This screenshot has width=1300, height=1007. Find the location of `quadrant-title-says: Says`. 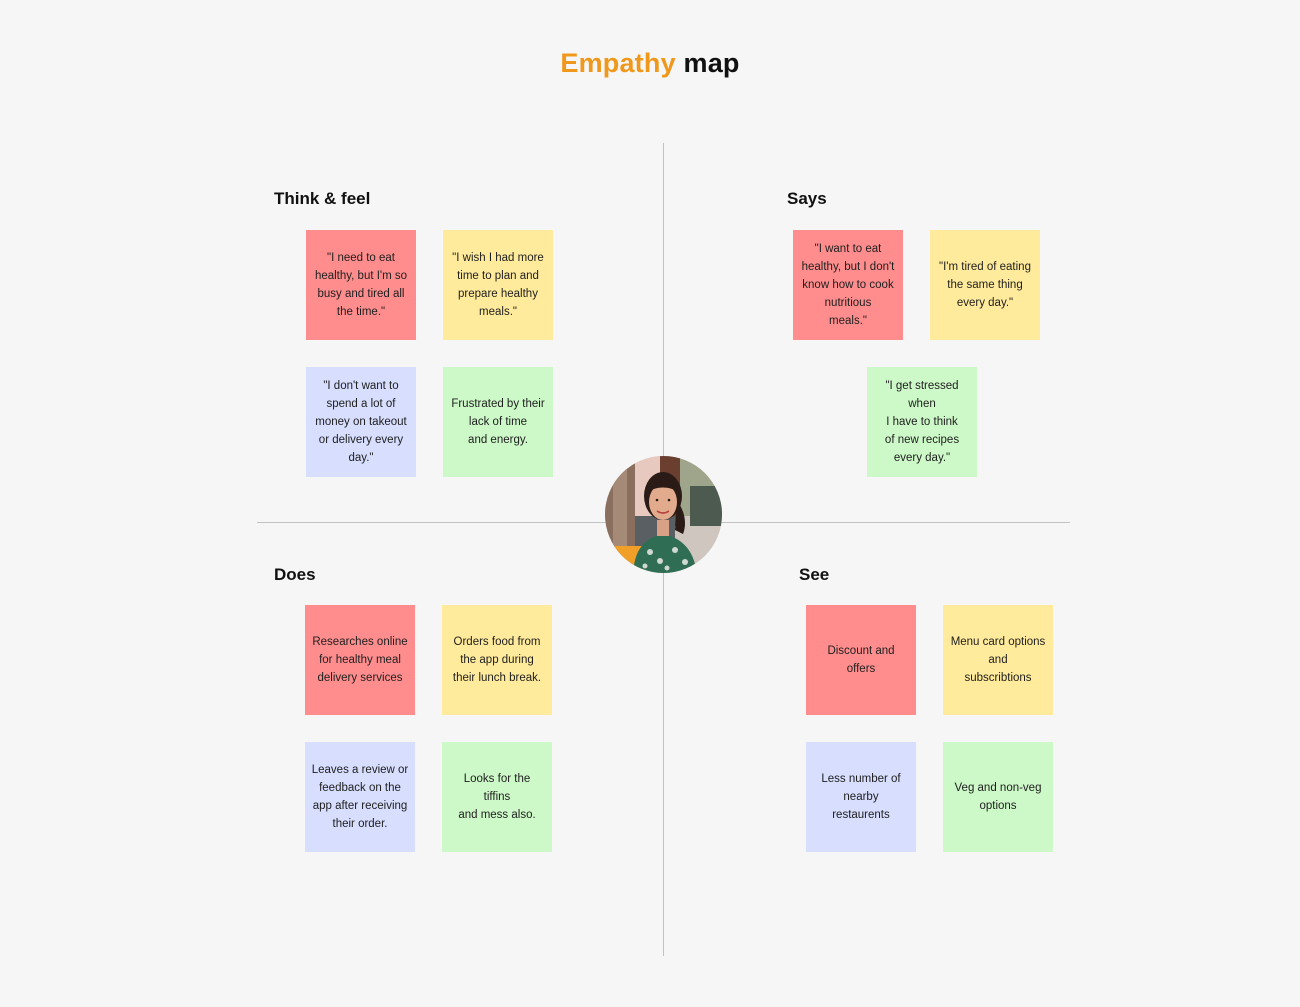

quadrant-title-says: Says is located at coordinates (807, 198).